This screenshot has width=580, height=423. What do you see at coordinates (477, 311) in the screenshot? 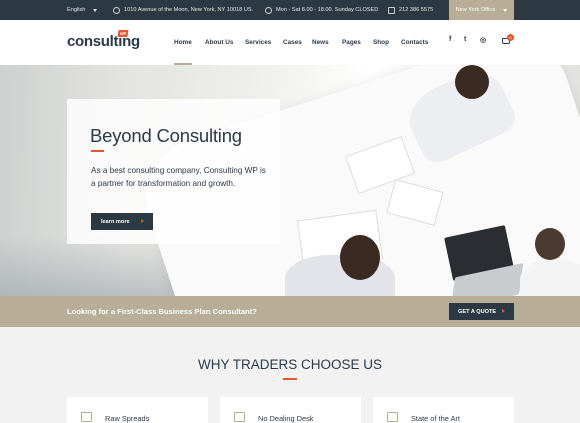
I see `get-a-quote-label: GET A QUOTE` at bounding box center [477, 311].